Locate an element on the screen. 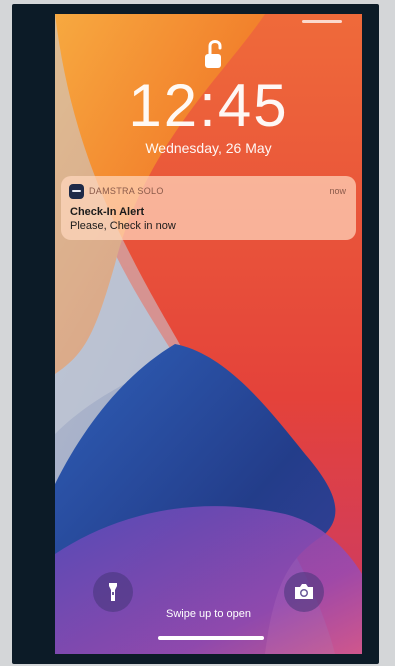  home-indicator is located at coordinates (211, 638).